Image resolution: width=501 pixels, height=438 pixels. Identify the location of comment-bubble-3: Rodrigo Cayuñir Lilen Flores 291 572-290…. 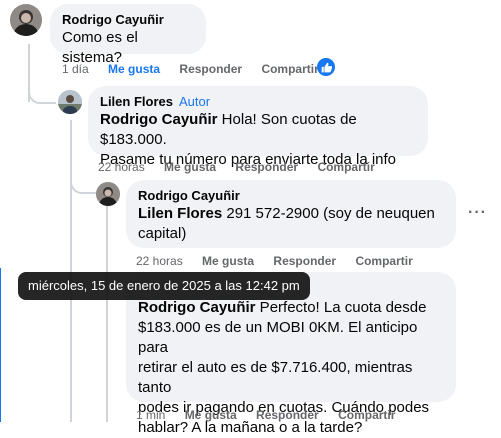
(291, 214).